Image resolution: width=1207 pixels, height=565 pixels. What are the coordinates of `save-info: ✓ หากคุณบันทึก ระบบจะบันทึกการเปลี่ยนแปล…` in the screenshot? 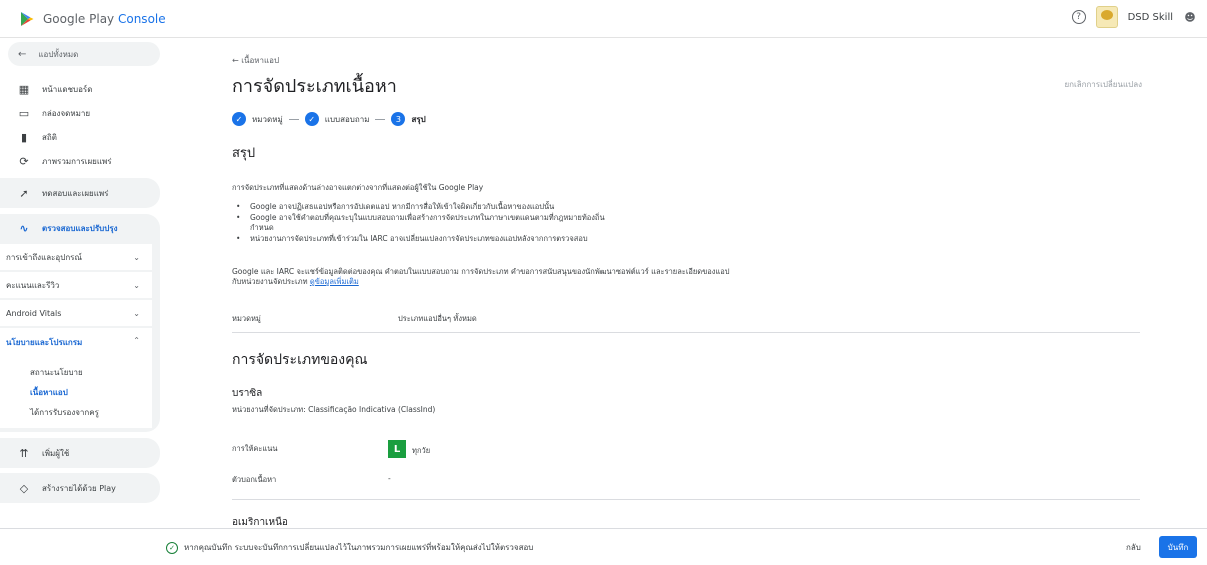 It's located at (349, 547).